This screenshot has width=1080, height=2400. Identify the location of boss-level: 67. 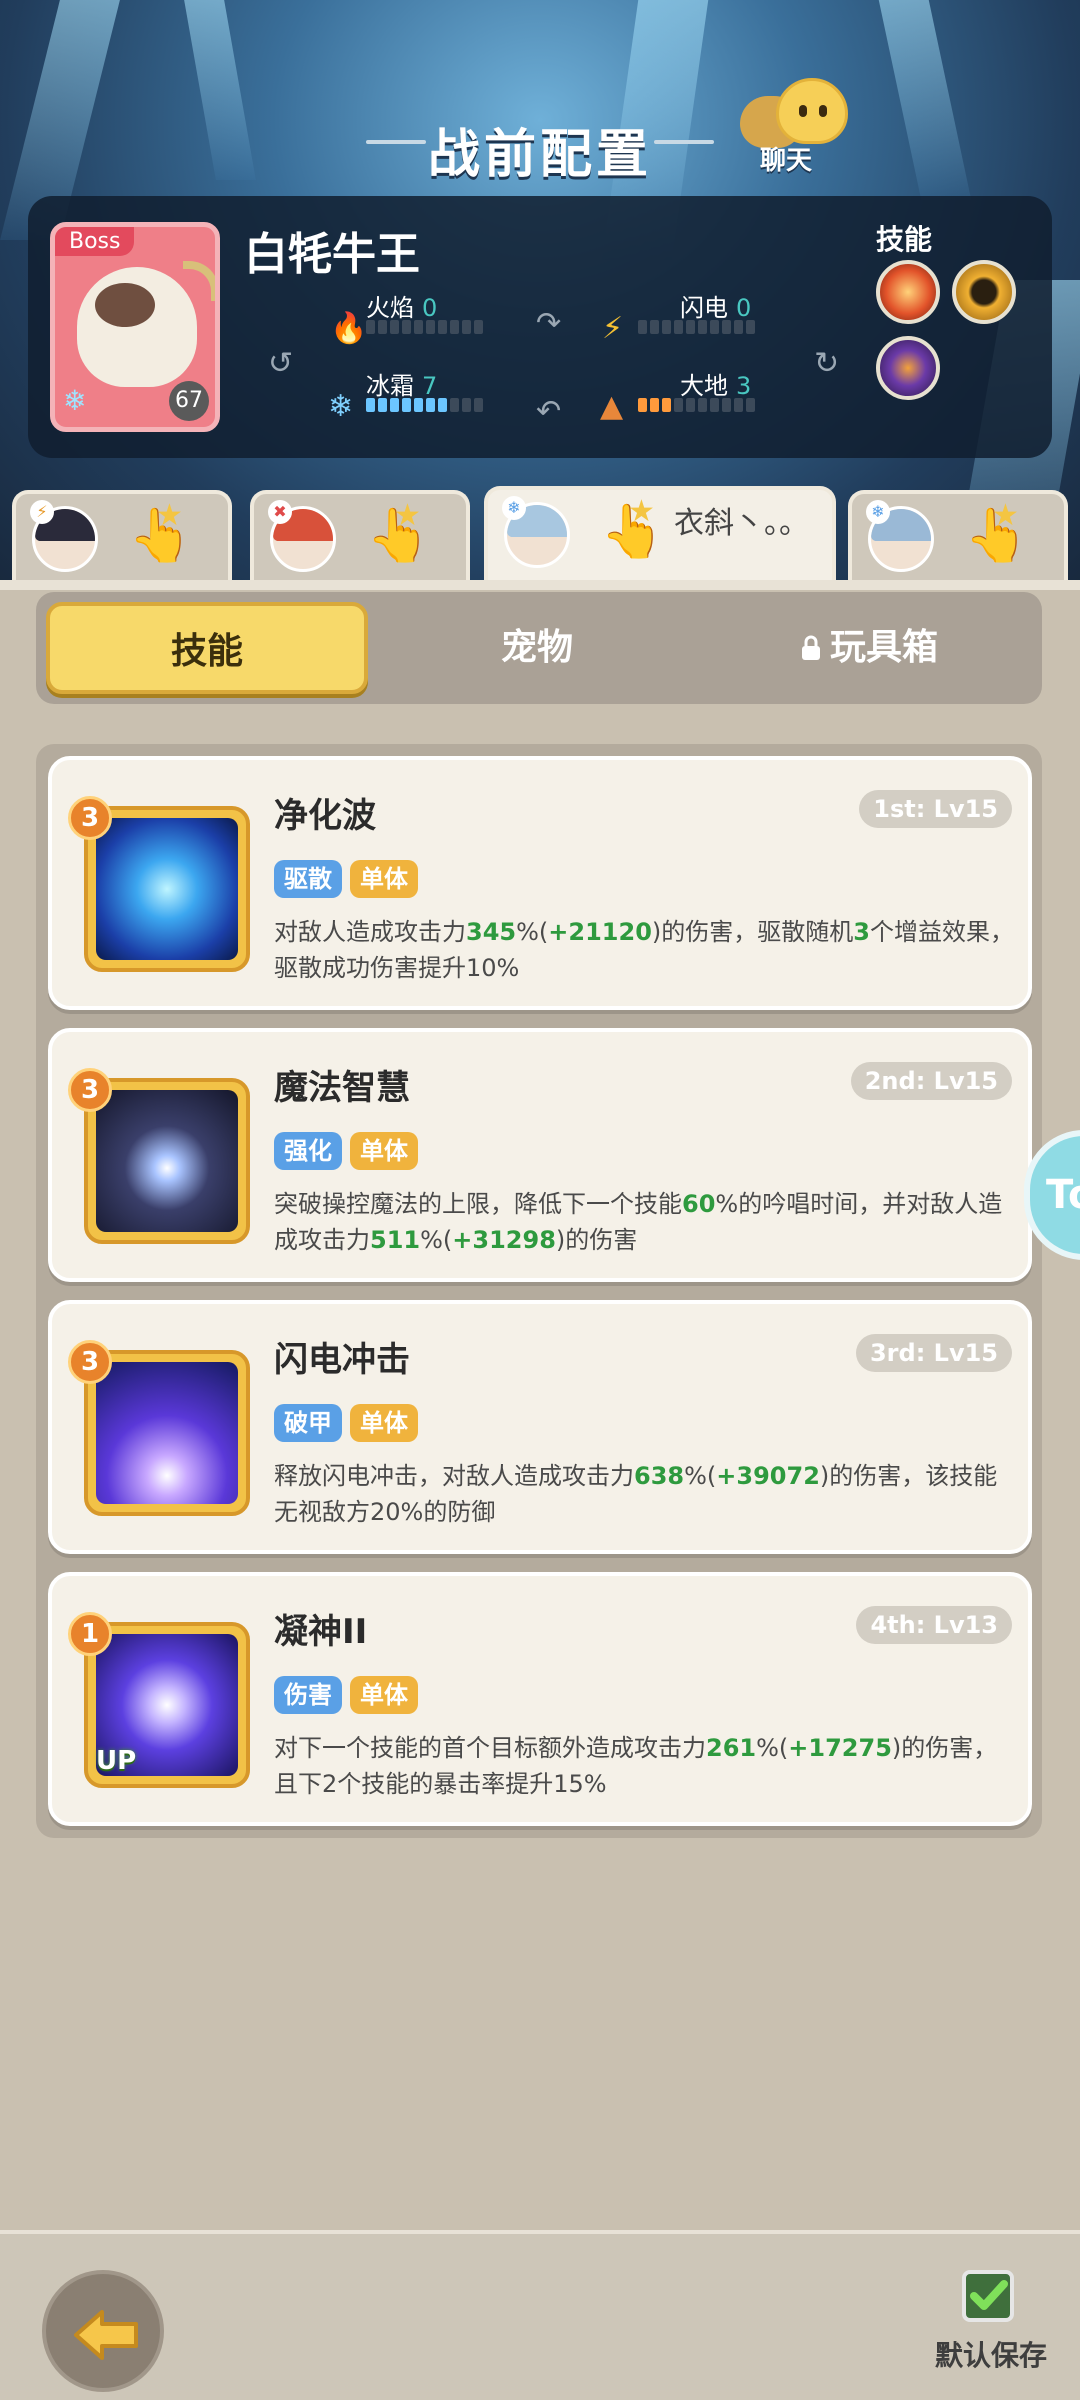
(189, 401).